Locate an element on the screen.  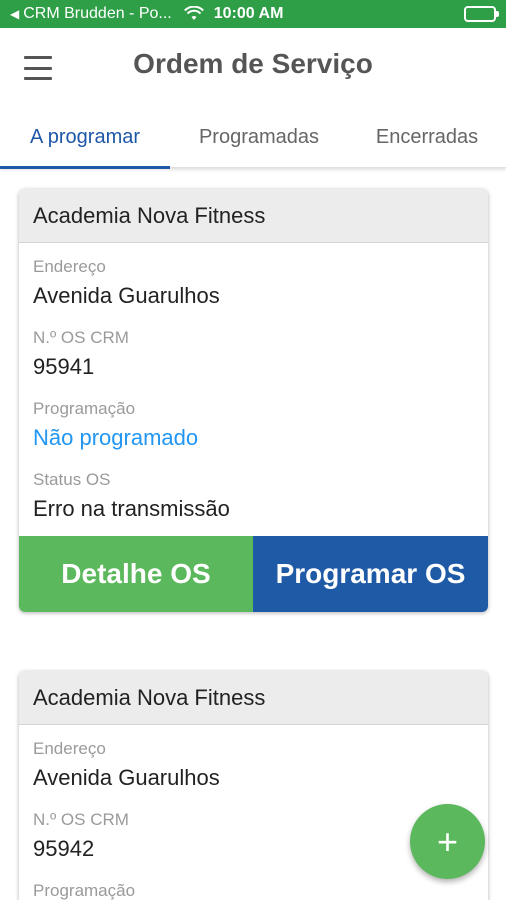
tab-encerradas: Encerradas is located at coordinates (427, 137).